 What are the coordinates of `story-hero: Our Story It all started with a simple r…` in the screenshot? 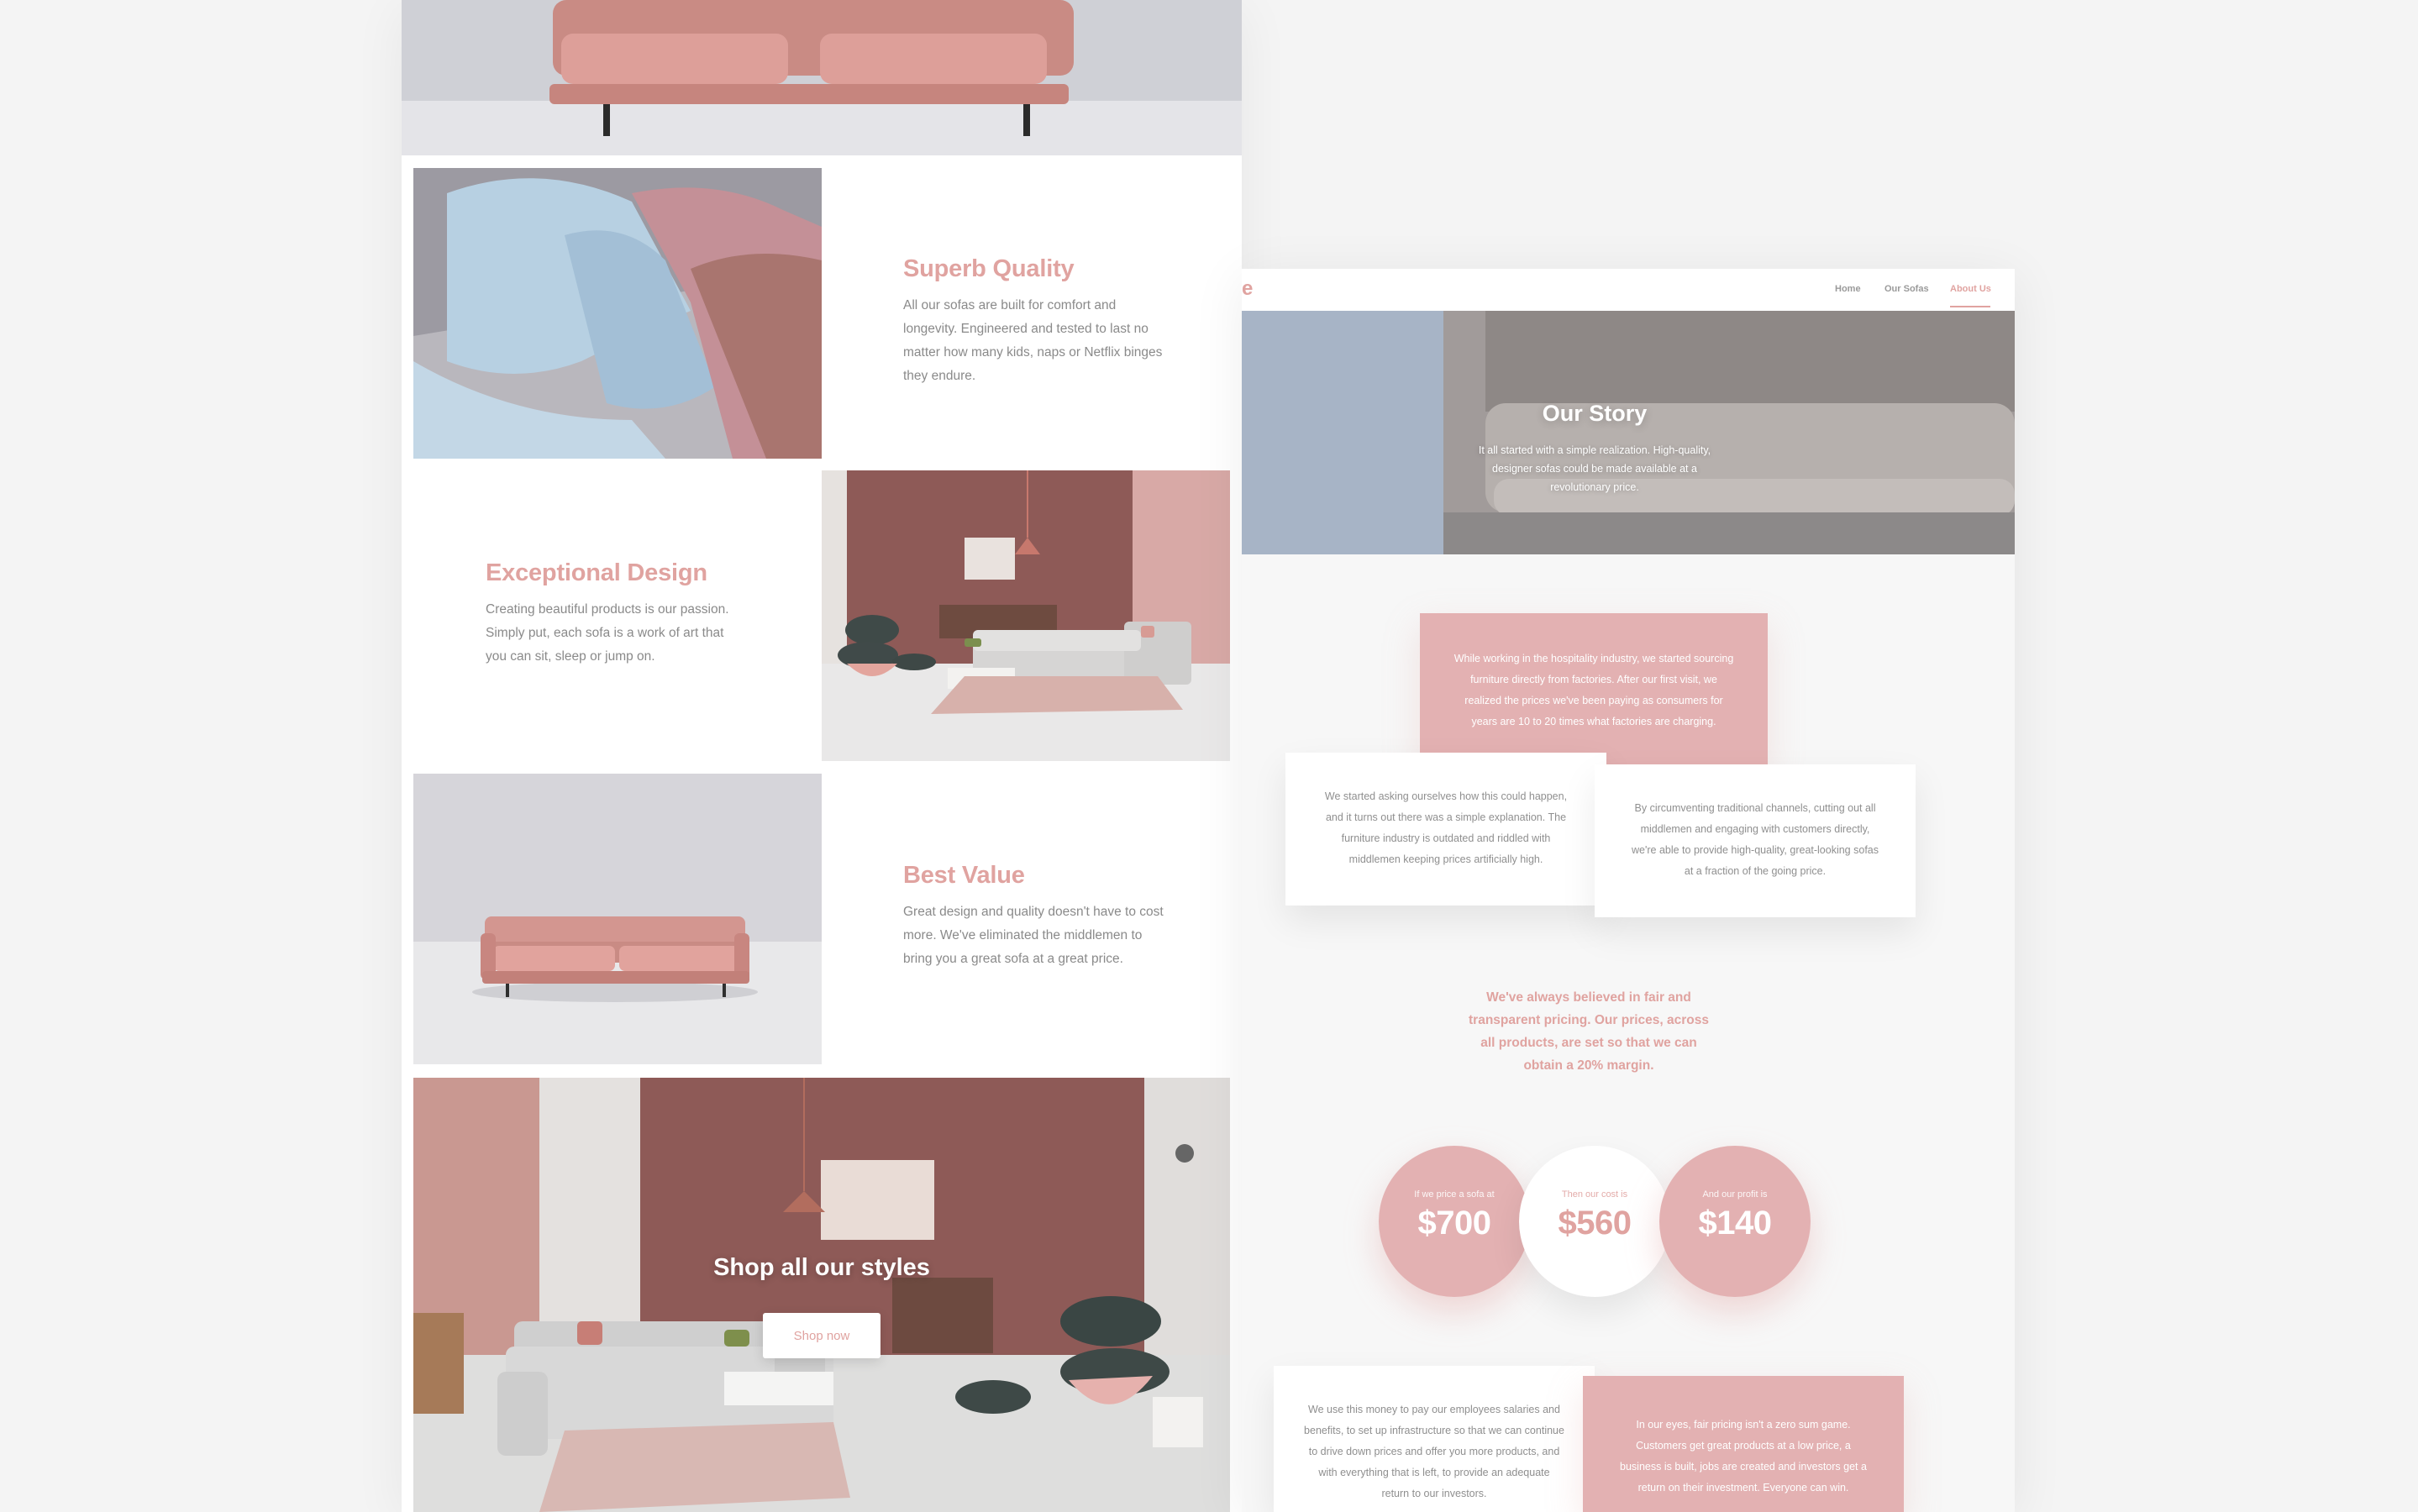 It's located at (1628, 432).